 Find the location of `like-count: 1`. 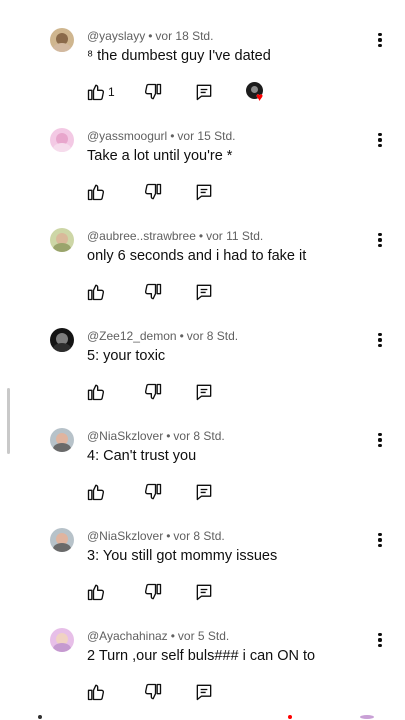

like-count: 1 is located at coordinates (111, 92).